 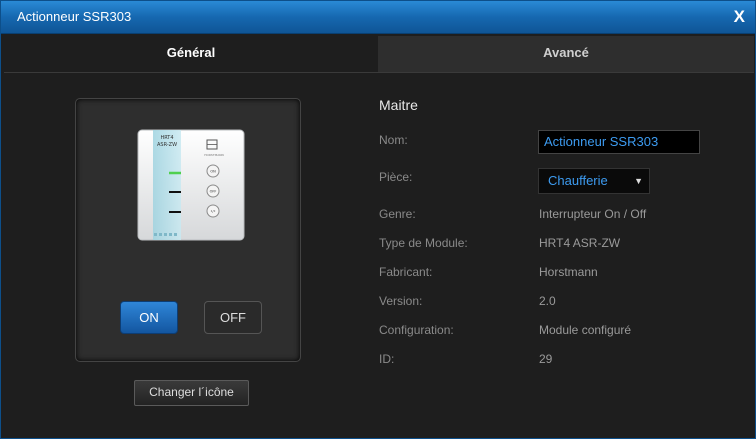 I want to click on configuration-value: Module configuré, so click(x=585, y=330).